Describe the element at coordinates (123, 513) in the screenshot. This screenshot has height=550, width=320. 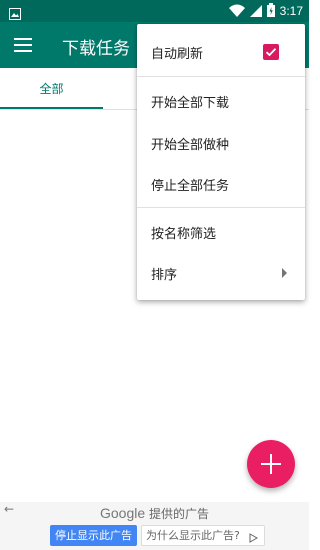
I see `google-brand: Google` at that location.